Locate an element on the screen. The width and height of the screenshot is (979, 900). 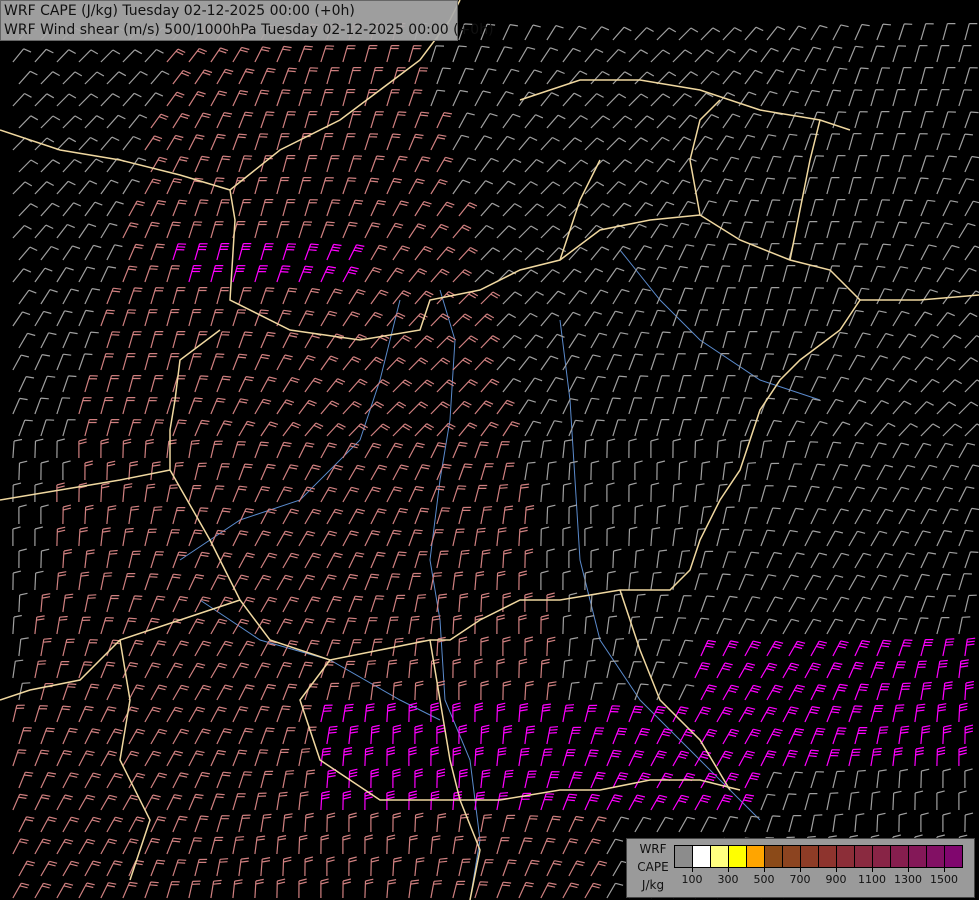
legend-color-bar is located at coordinates (818, 856).